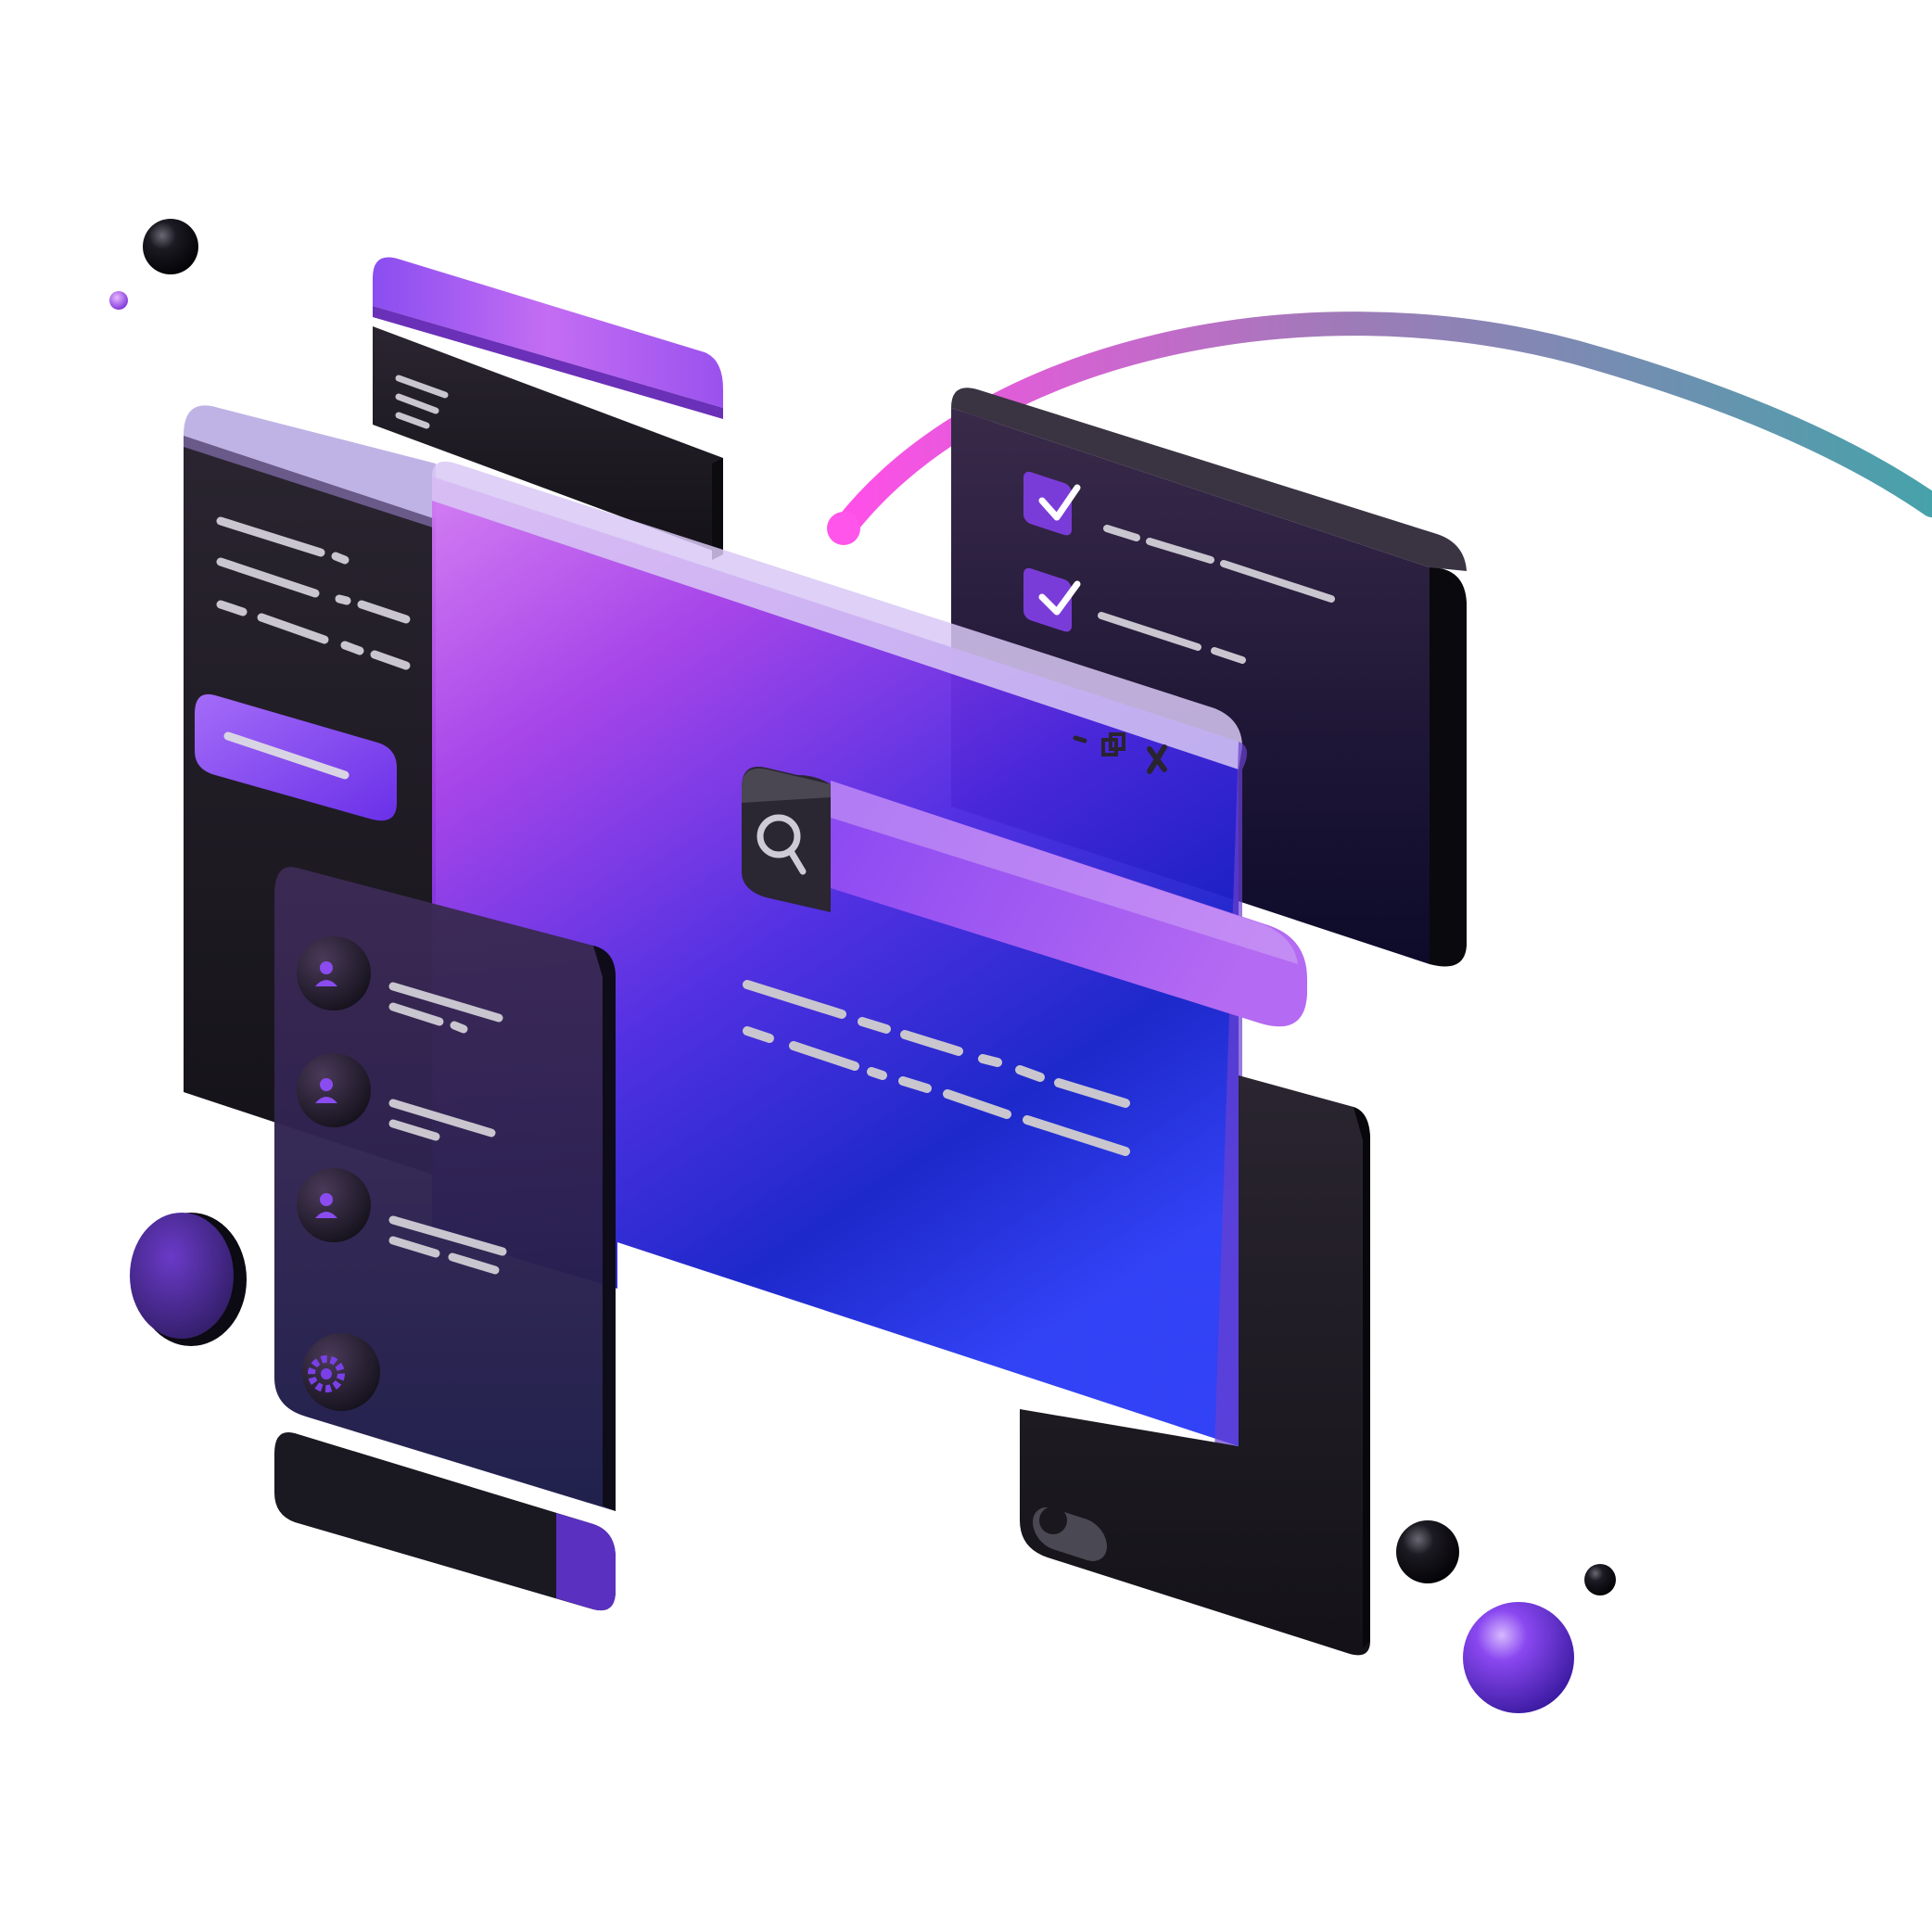  I want to click on search-button, so click(786, 839).